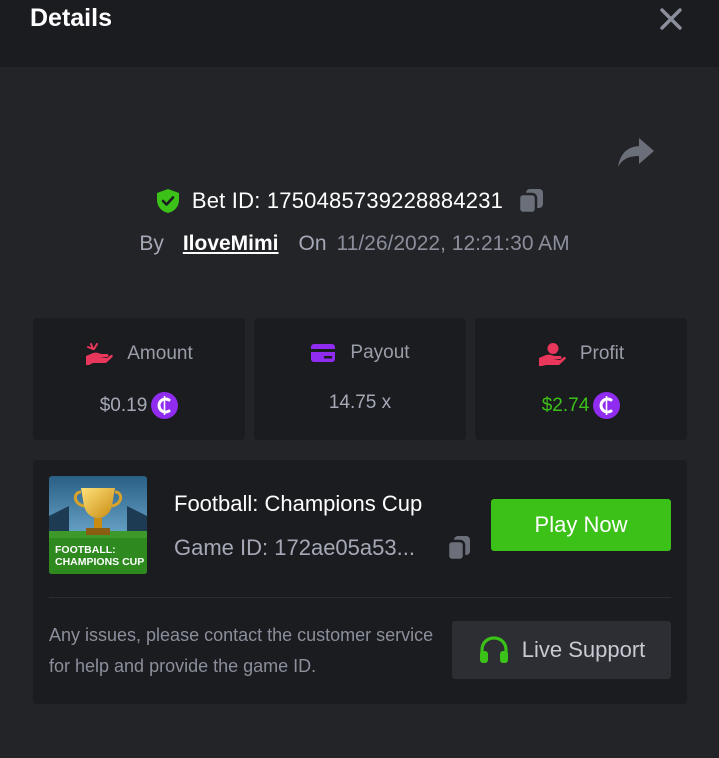 The image size is (719, 758). I want to click on share-icon, so click(636, 152).